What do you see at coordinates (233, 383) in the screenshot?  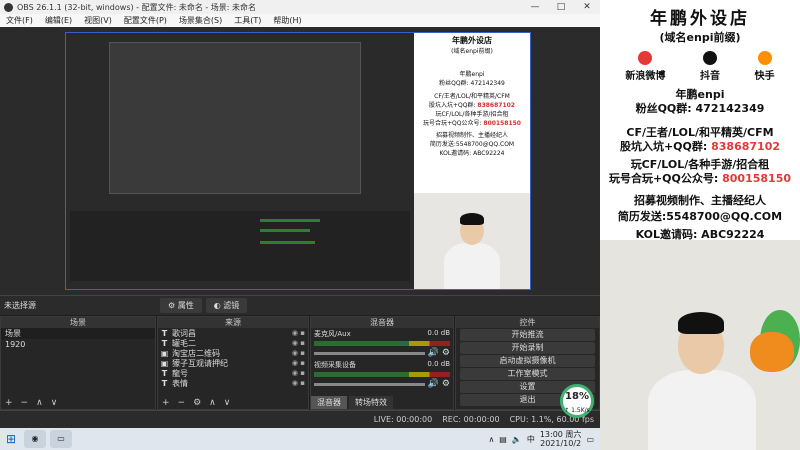 I see `source-item: T 表情 ◉ ▪` at bounding box center [233, 383].